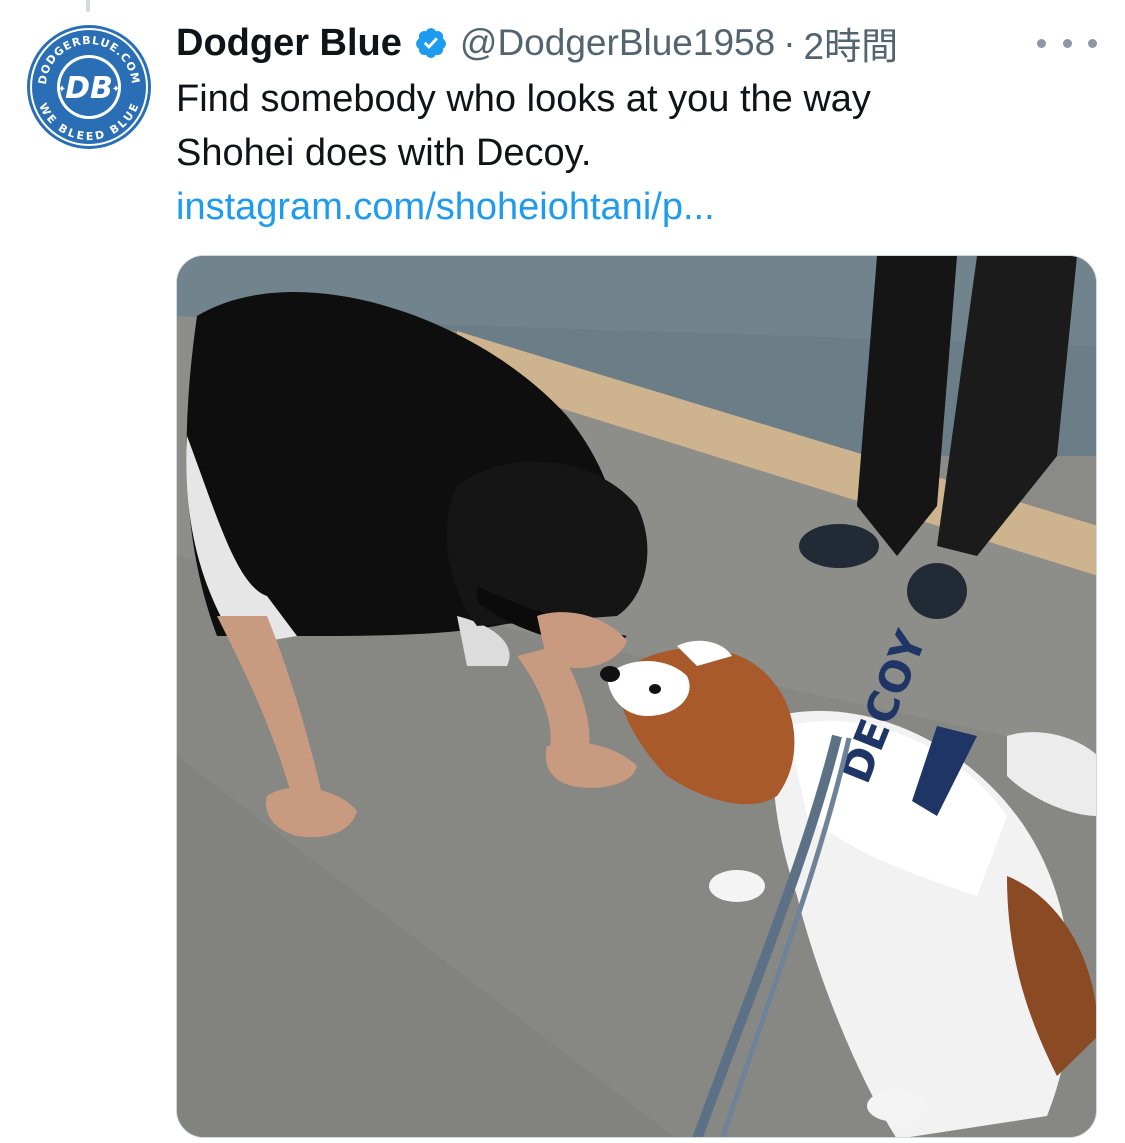 Image resolution: width=1125 pixels, height=1143 pixels. What do you see at coordinates (523, 99) in the screenshot?
I see `tweet-text-line-1: Find somebody who looks at you the way` at bounding box center [523, 99].